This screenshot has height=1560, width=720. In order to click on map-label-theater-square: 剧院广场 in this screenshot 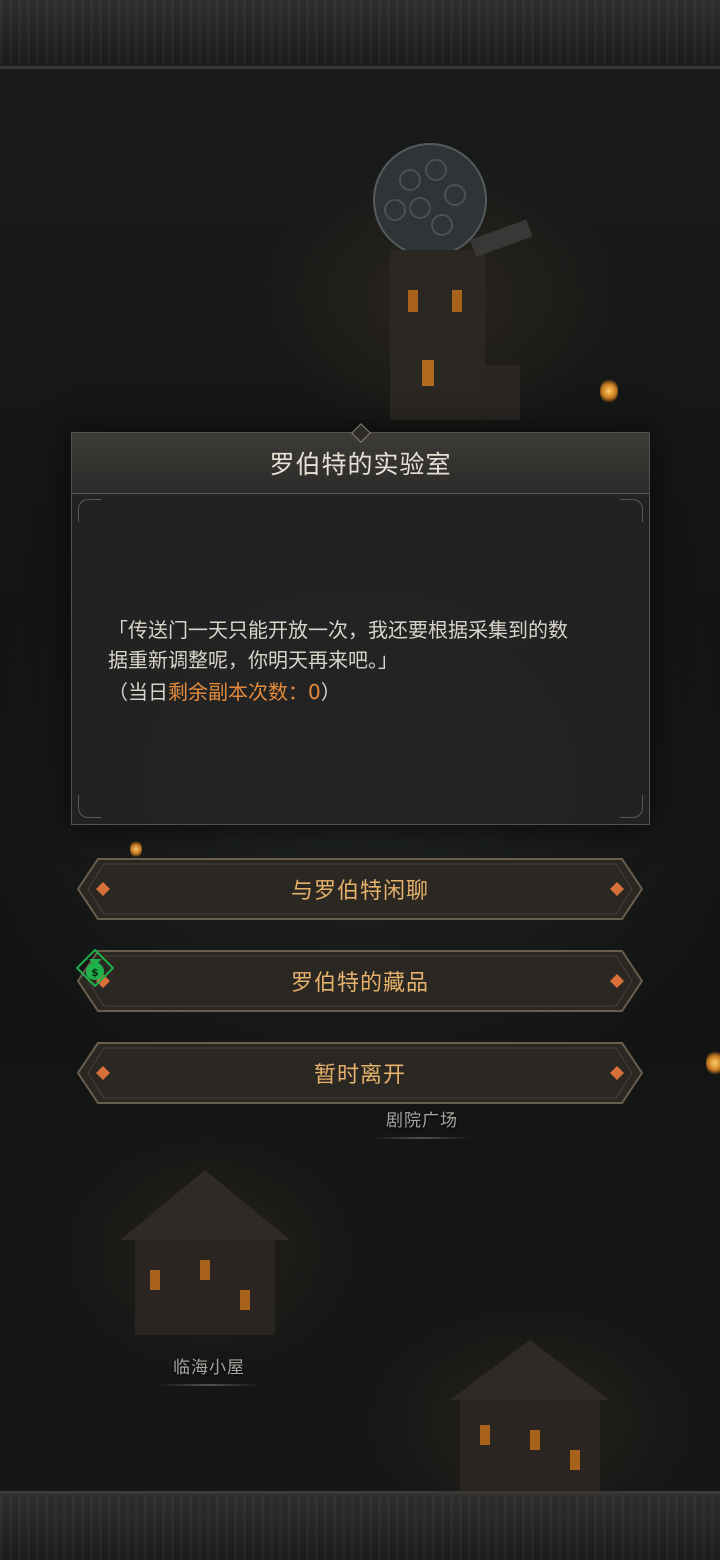, I will do `click(422, 1122)`.